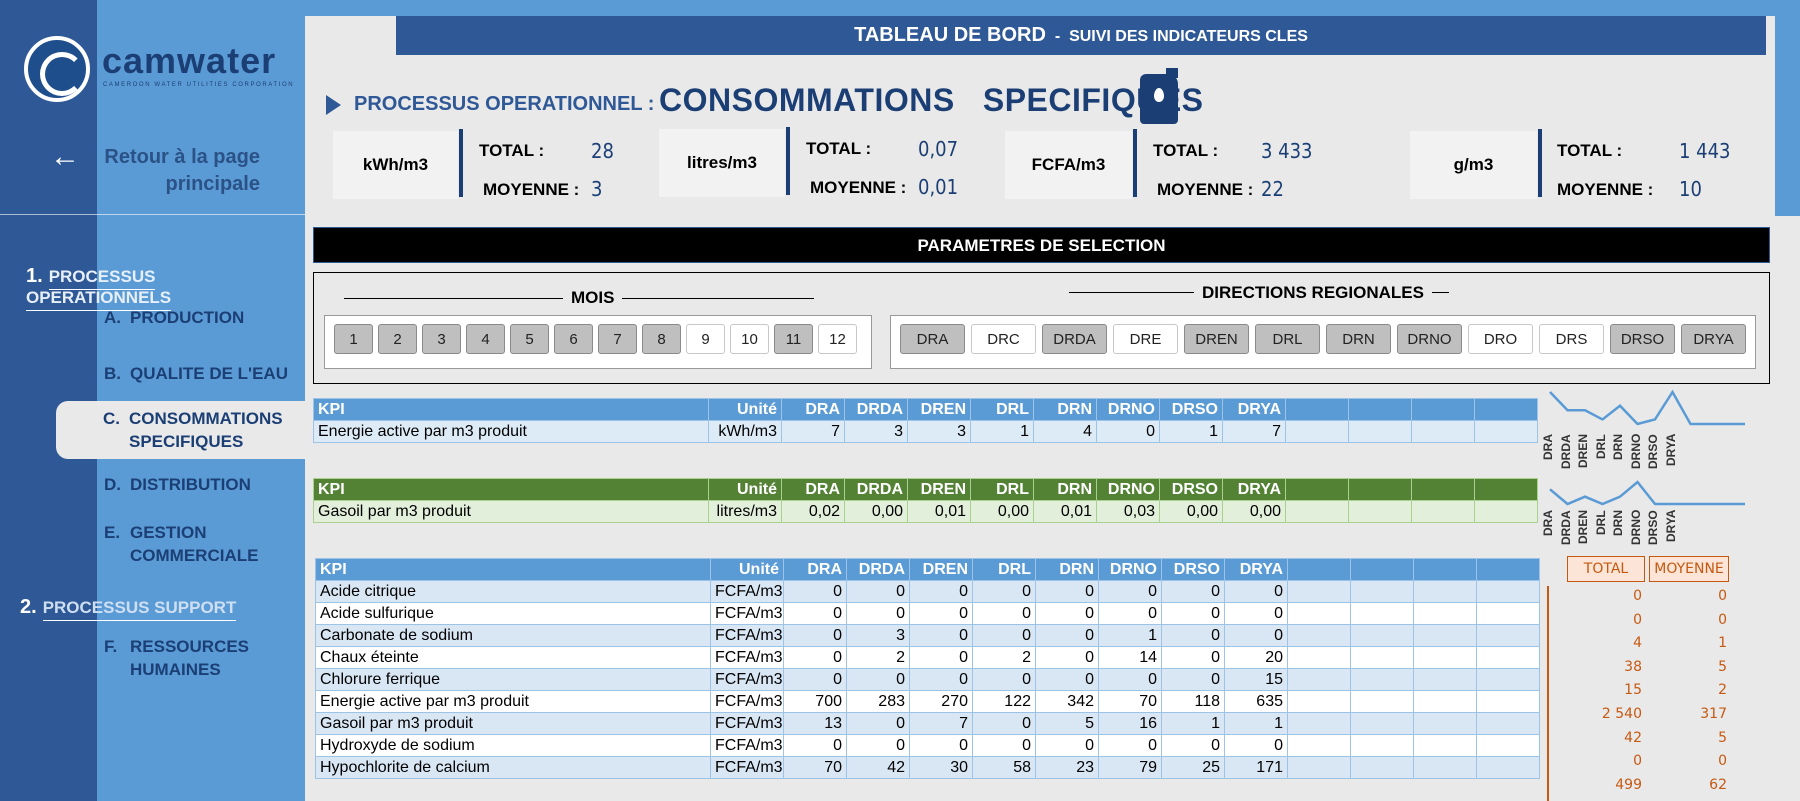 This screenshot has width=1800, height=801. I want to click on kpi-unit: FCFA/m3, so click(1068, 165).